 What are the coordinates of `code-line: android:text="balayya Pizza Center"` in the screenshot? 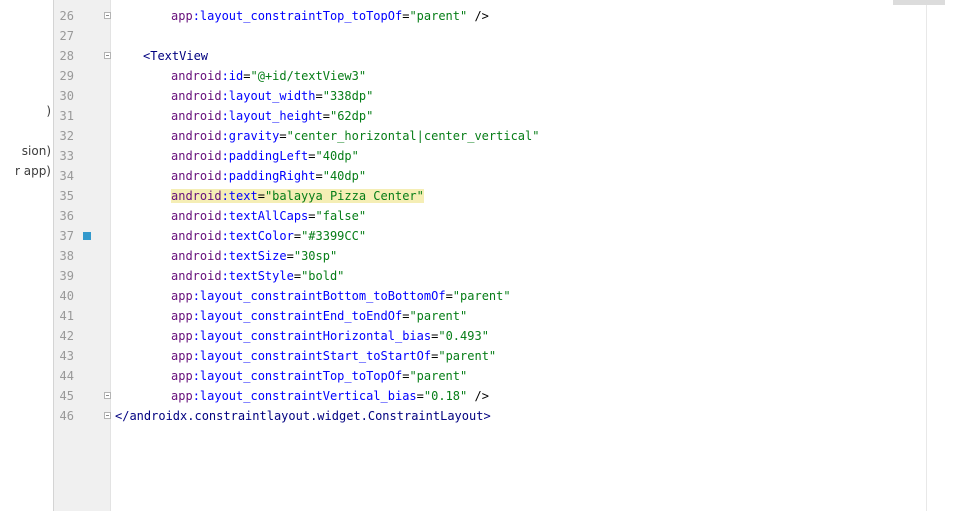 It's located at (297, 196).